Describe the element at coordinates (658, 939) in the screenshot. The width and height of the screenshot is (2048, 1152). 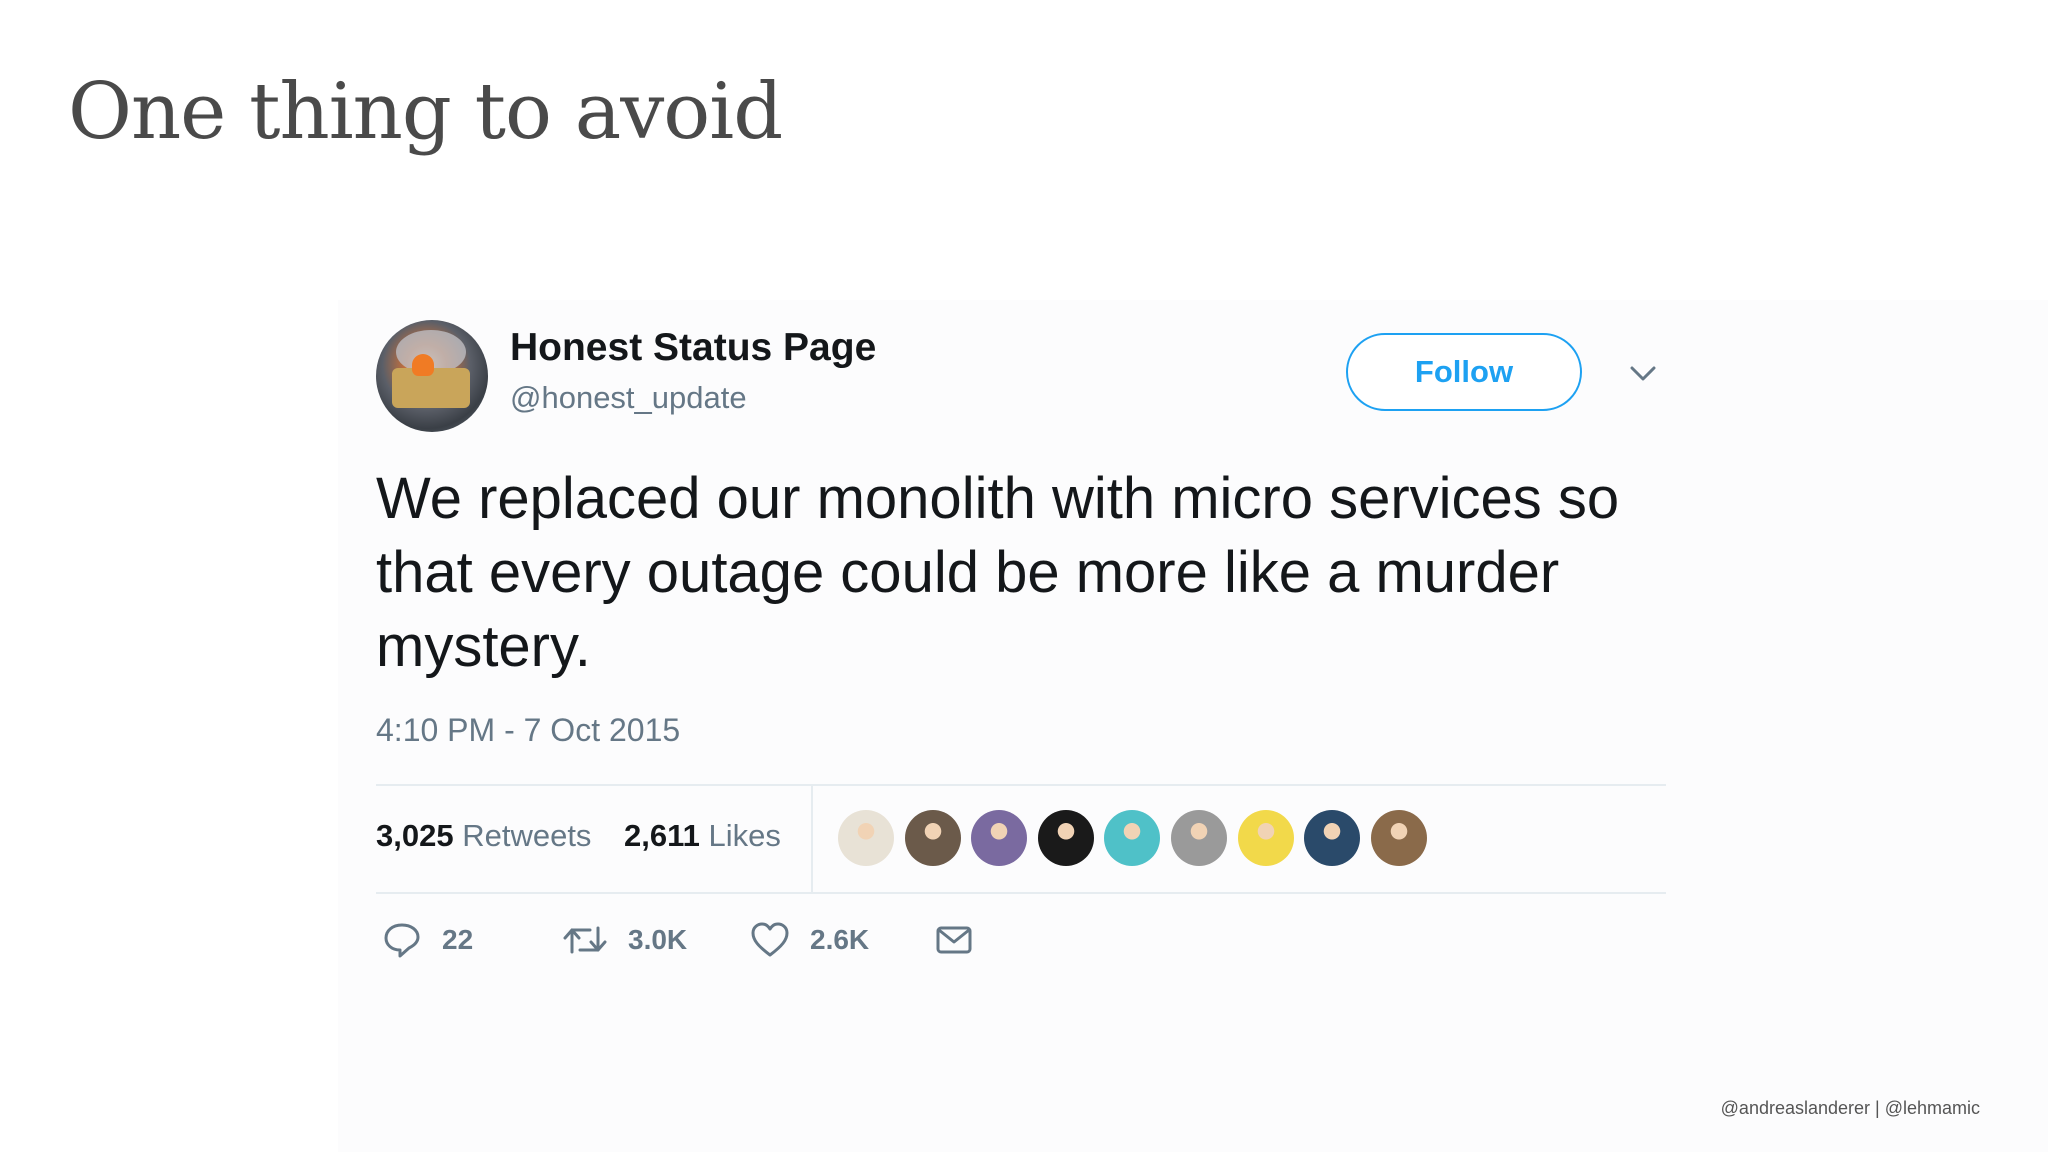
I see `retweet-count: 3.0K` at that location.